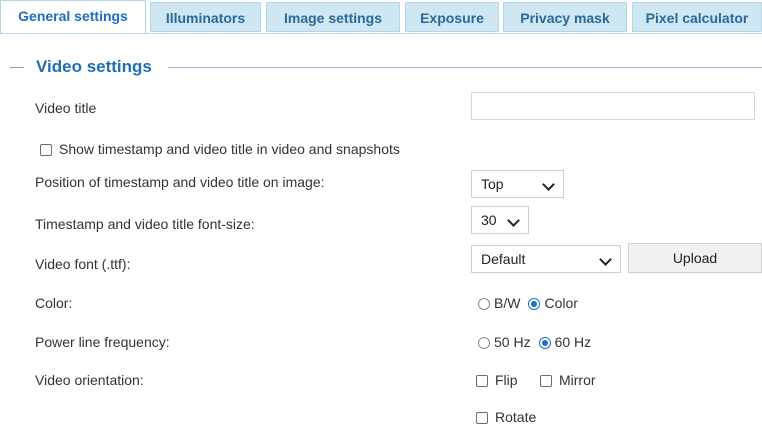  What do you see at coordinates (565, 17) in the screenshot?
I see `tab-privacy-mask: Privacy mask` at bounding box center [565, 17].